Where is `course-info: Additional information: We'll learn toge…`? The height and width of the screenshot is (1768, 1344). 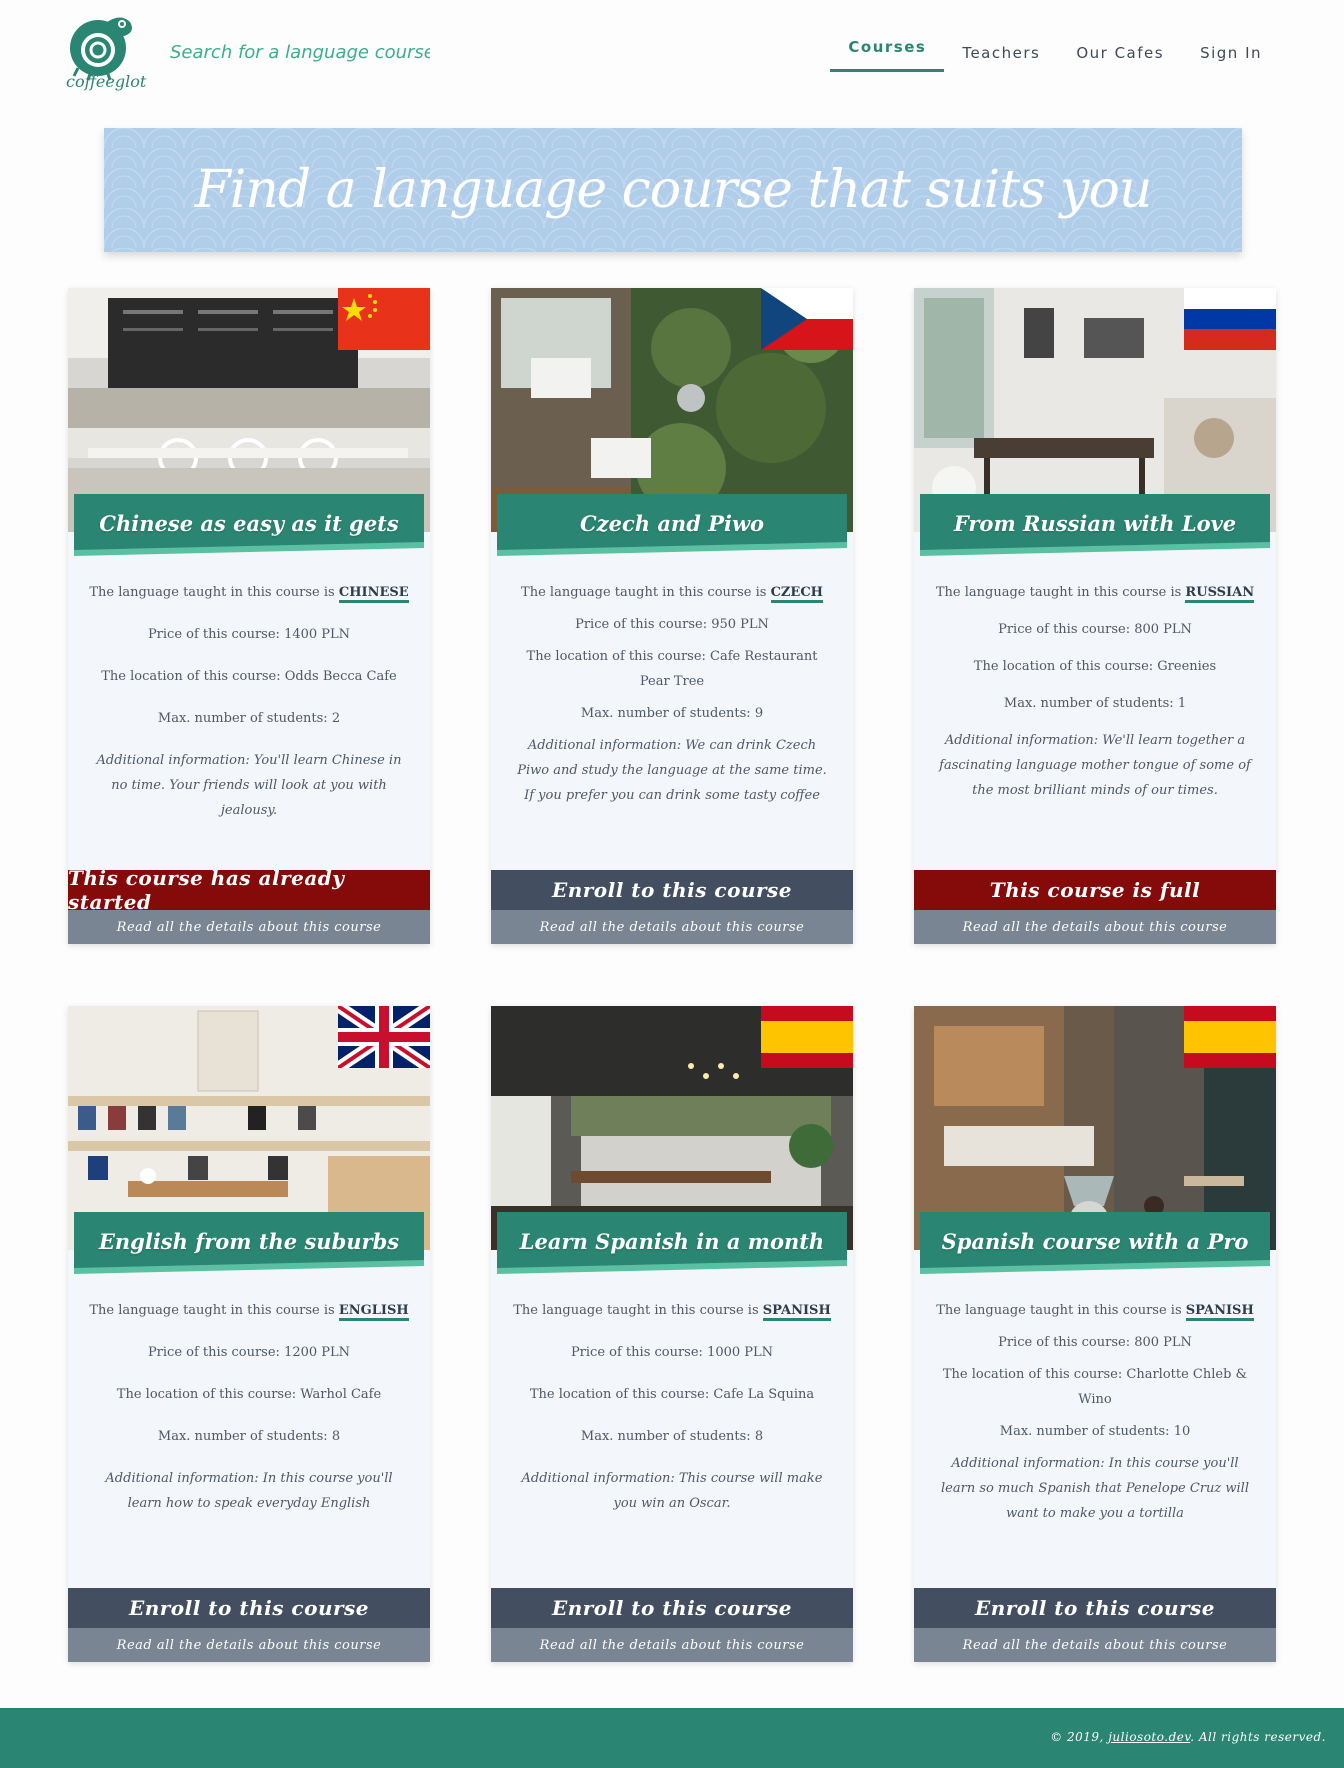 course-info: Additional information: We'll learn toge… is located at coordinates (1095, 765).